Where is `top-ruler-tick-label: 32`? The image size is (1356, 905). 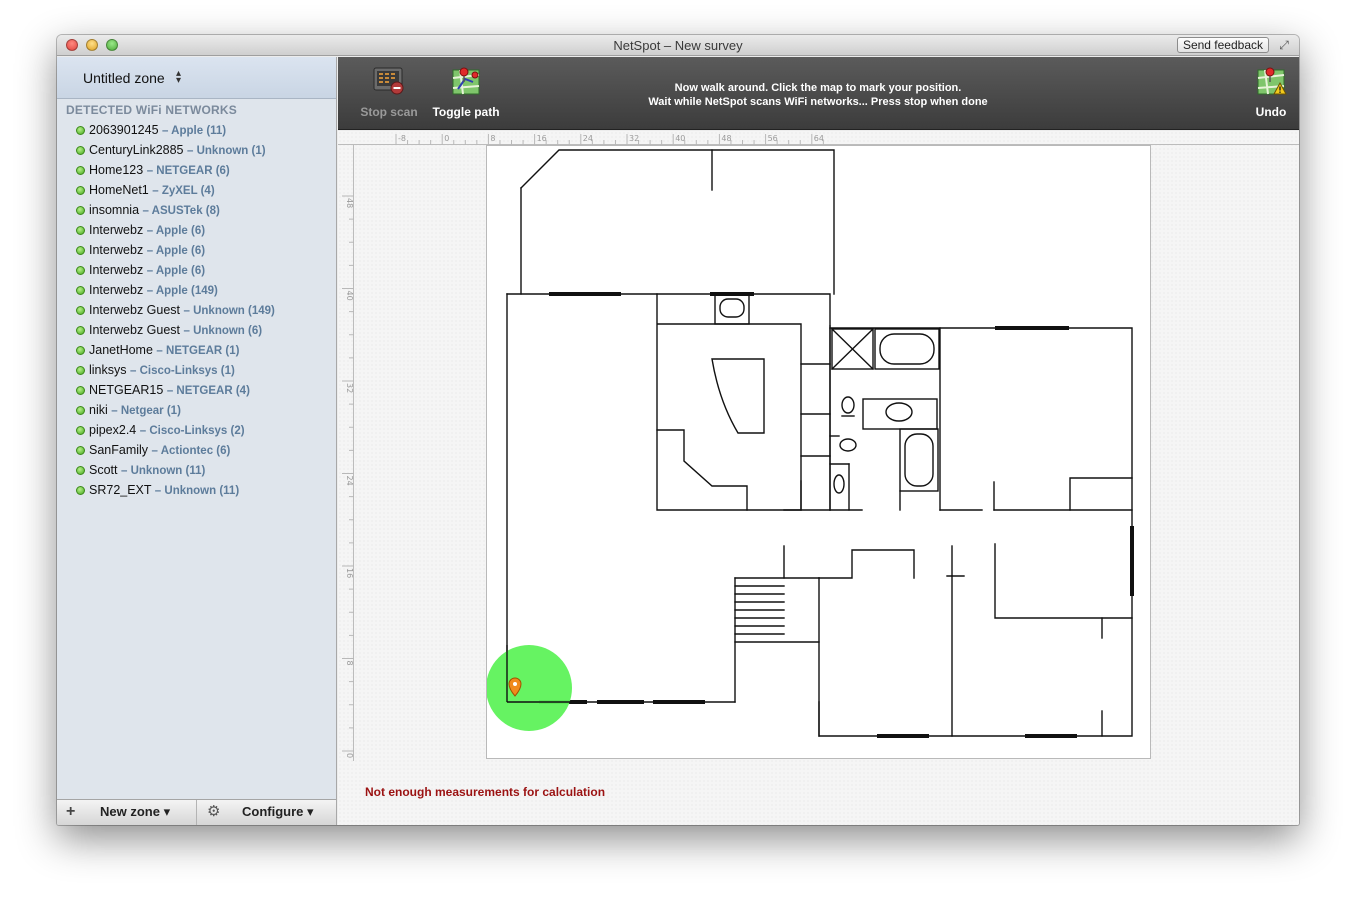
top-ruler-tick-label: 32 is located at coordinates (634, 138).